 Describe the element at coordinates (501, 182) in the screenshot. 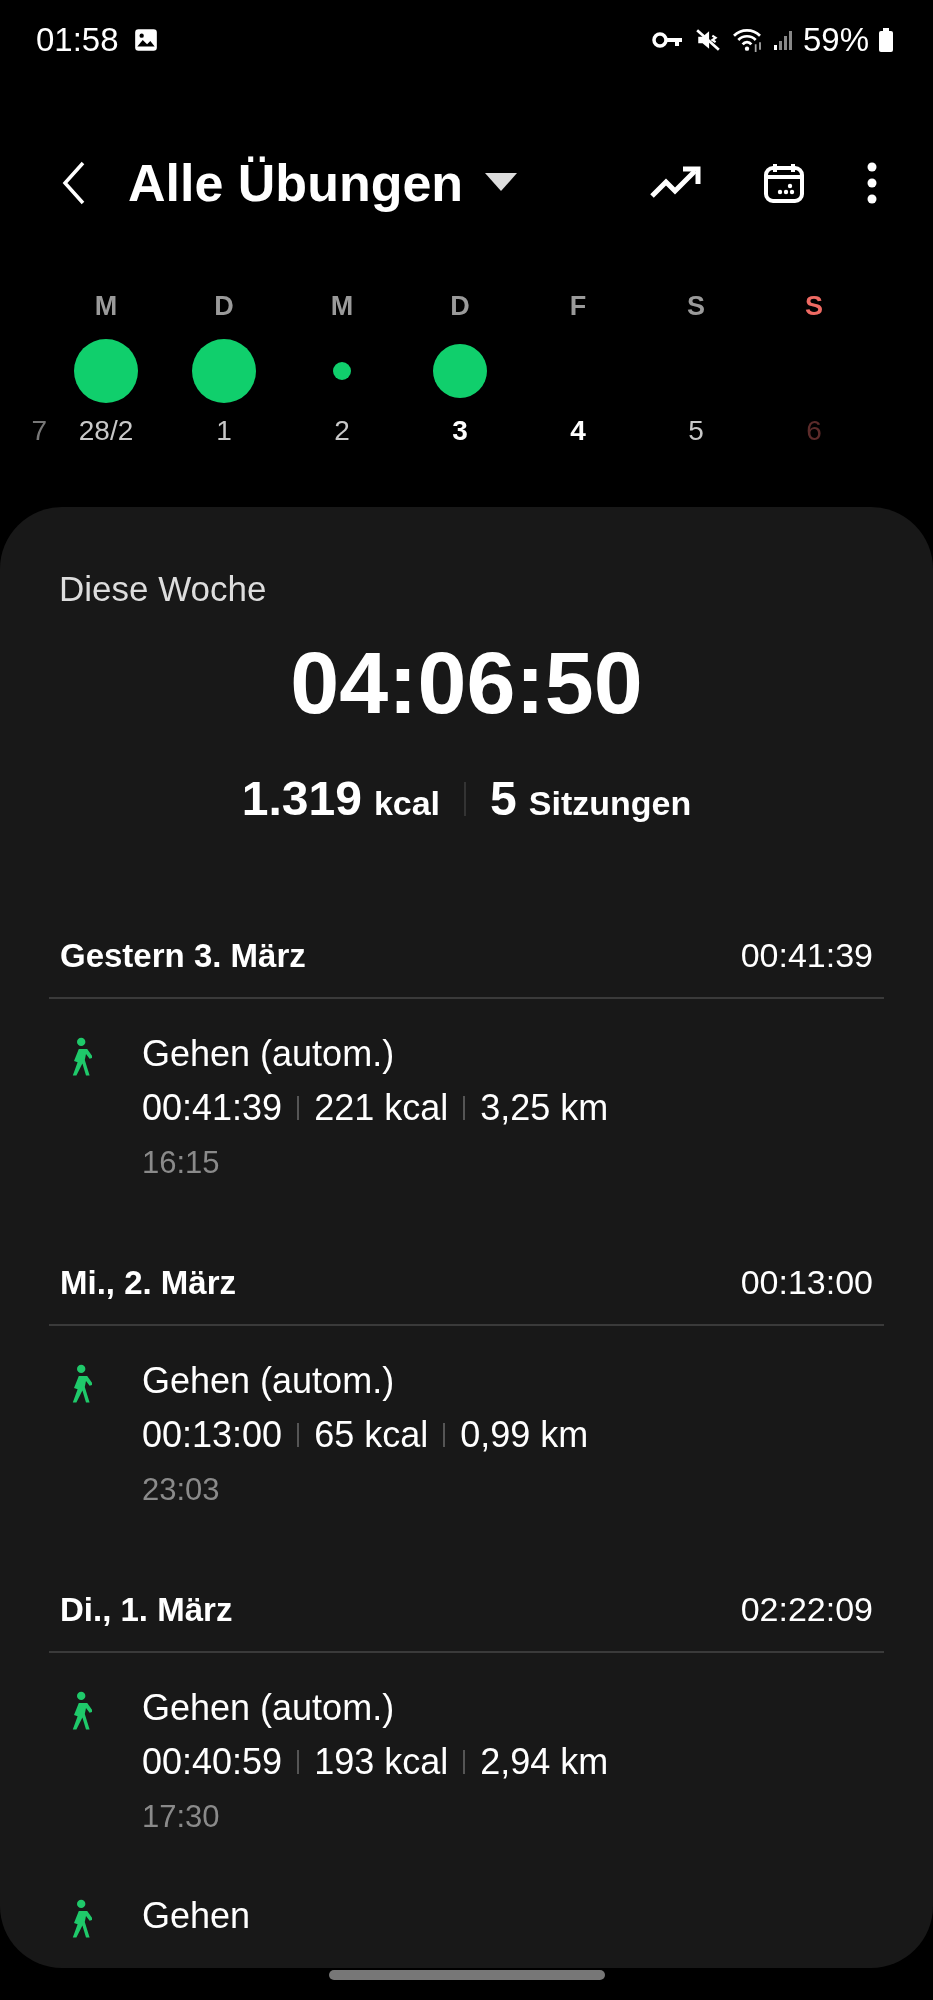

I see `dropdown-icon` at that location.